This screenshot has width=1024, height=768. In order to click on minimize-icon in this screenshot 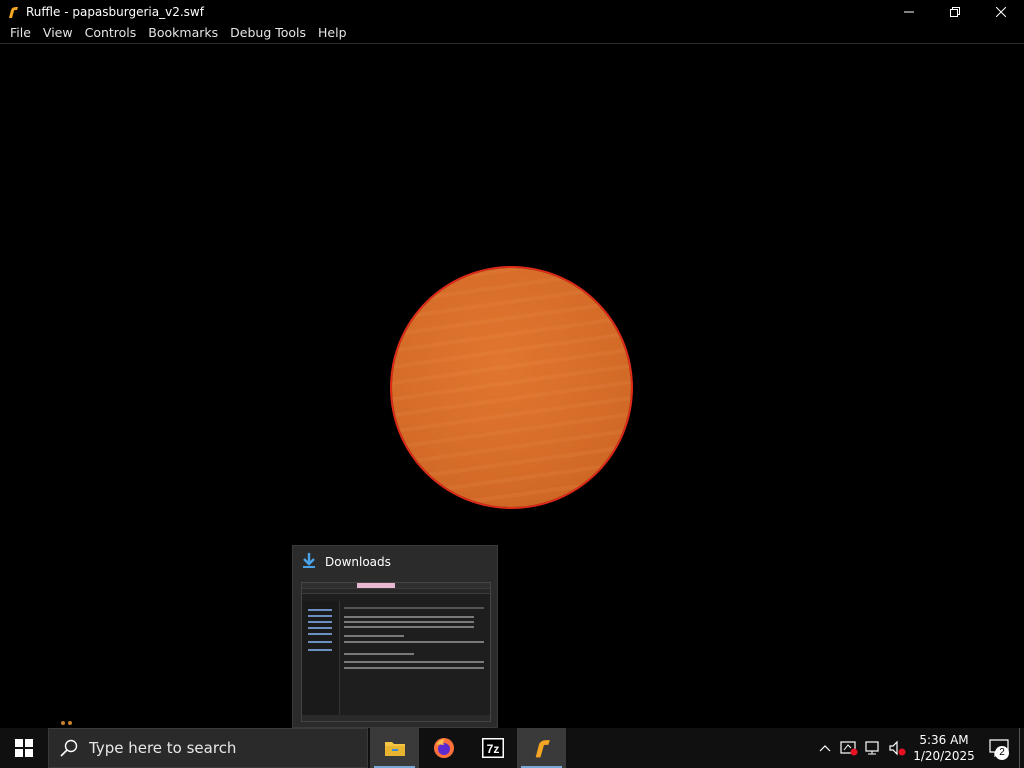, I will do `click(909, 11)`.